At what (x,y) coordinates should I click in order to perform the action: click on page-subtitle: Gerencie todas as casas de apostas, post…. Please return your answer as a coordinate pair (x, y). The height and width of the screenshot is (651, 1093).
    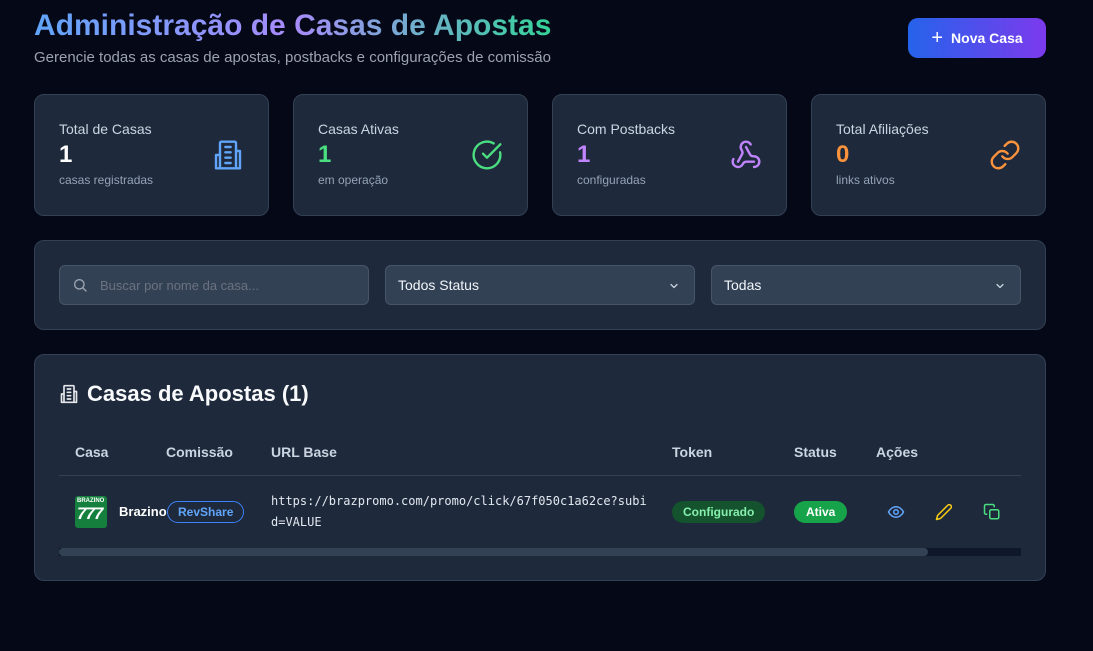
    Looking at the image, I should click on (292, 57).